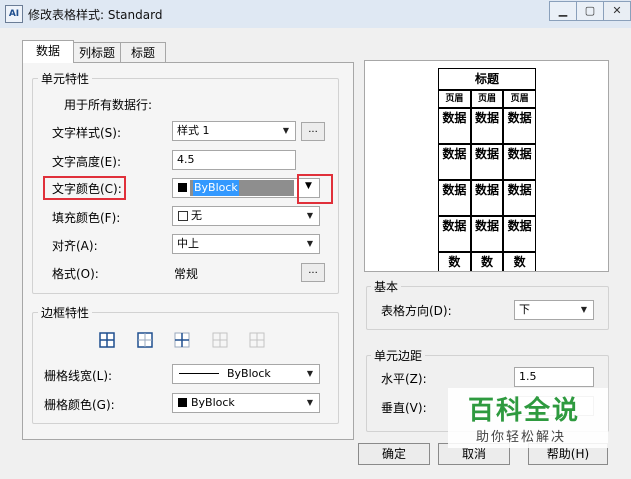 This screenshot has height=479, width=631. What do you see at coordinates (65, 312) in the screenshot?
I see `border-properties-label: 边框特性` at bounding box center [65, 312].